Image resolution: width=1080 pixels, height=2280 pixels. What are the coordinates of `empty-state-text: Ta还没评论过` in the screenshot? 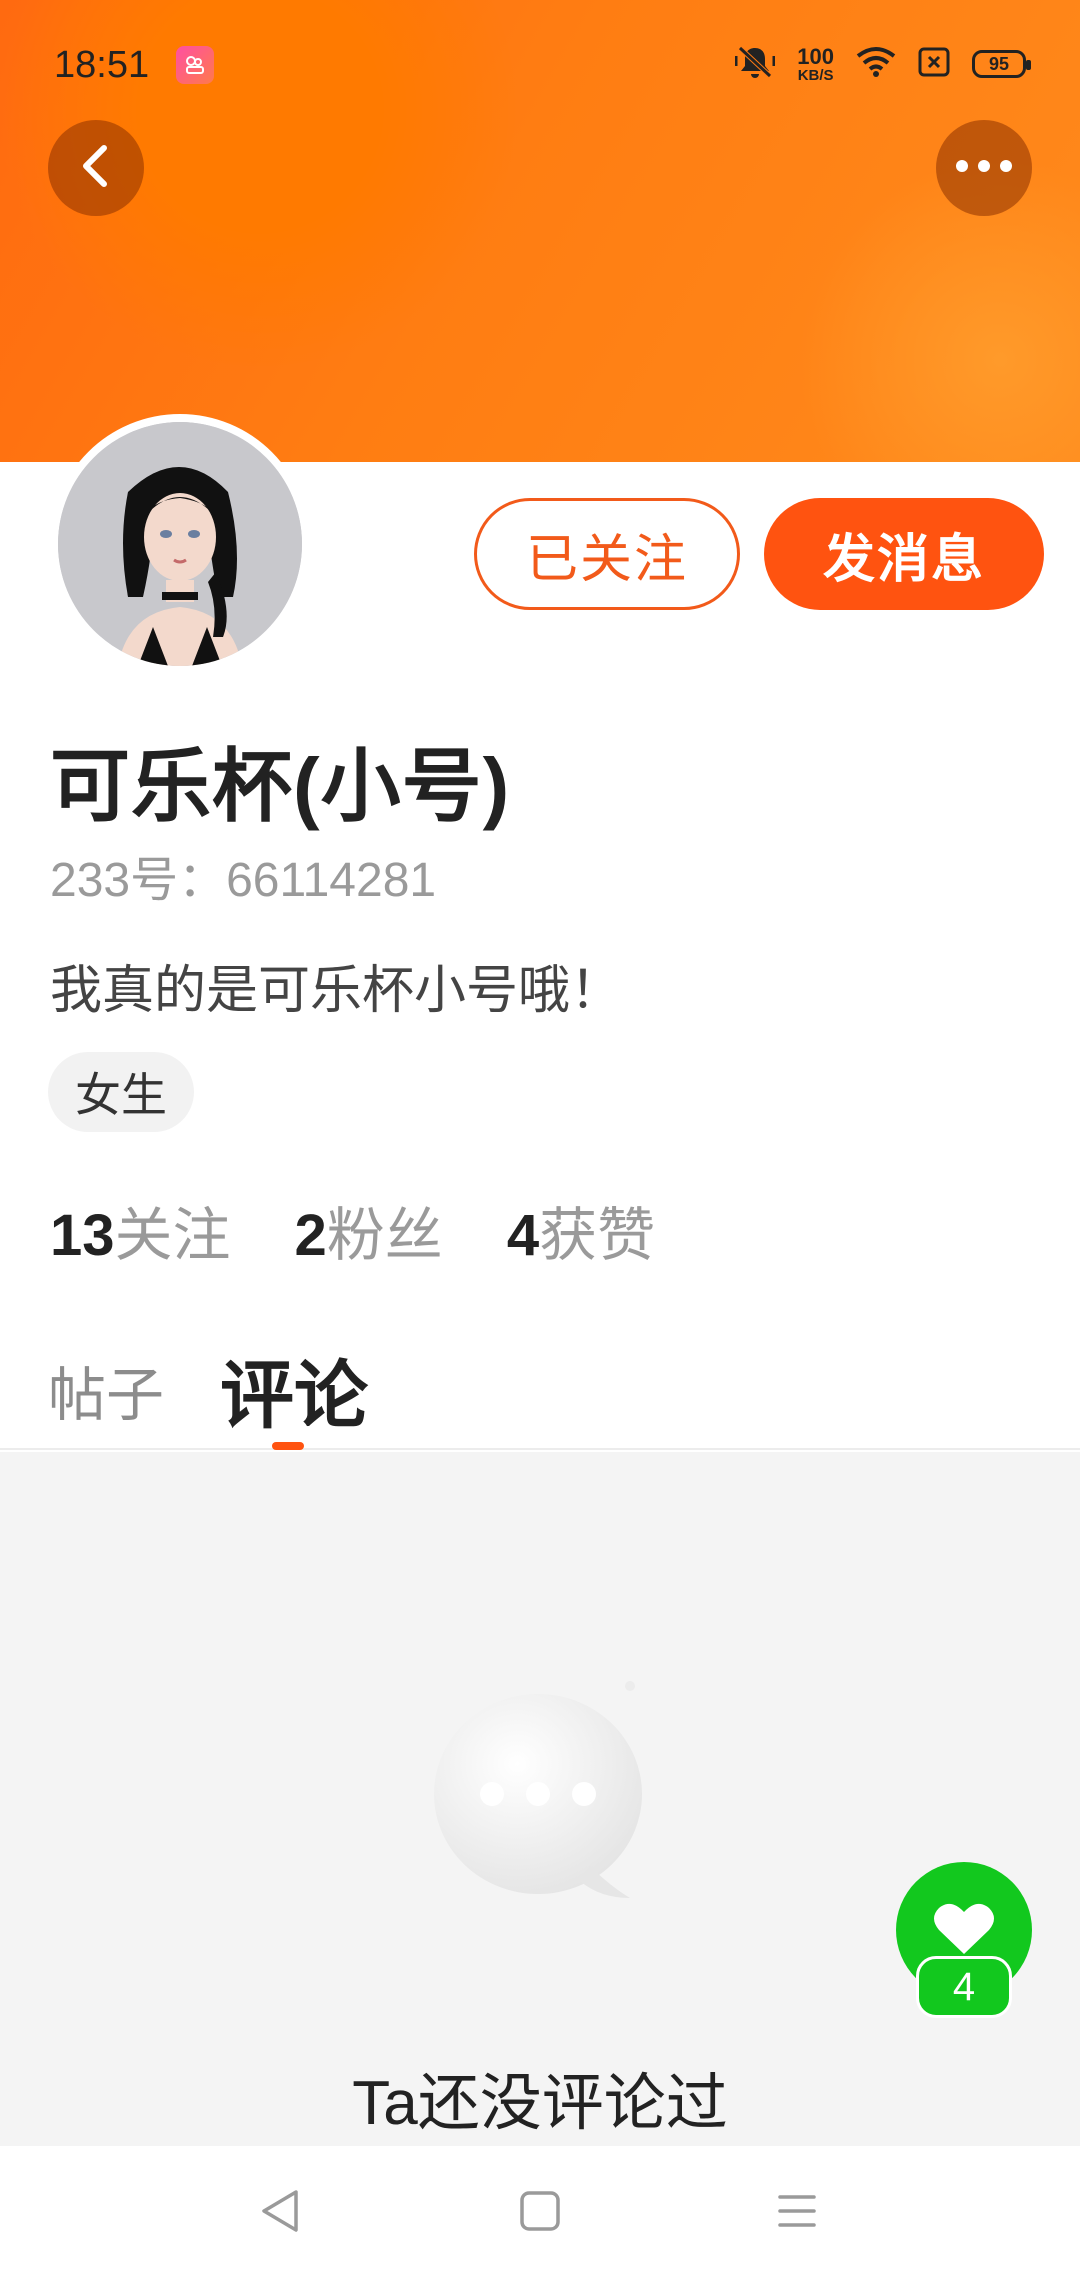 It's located at (540, 2103).